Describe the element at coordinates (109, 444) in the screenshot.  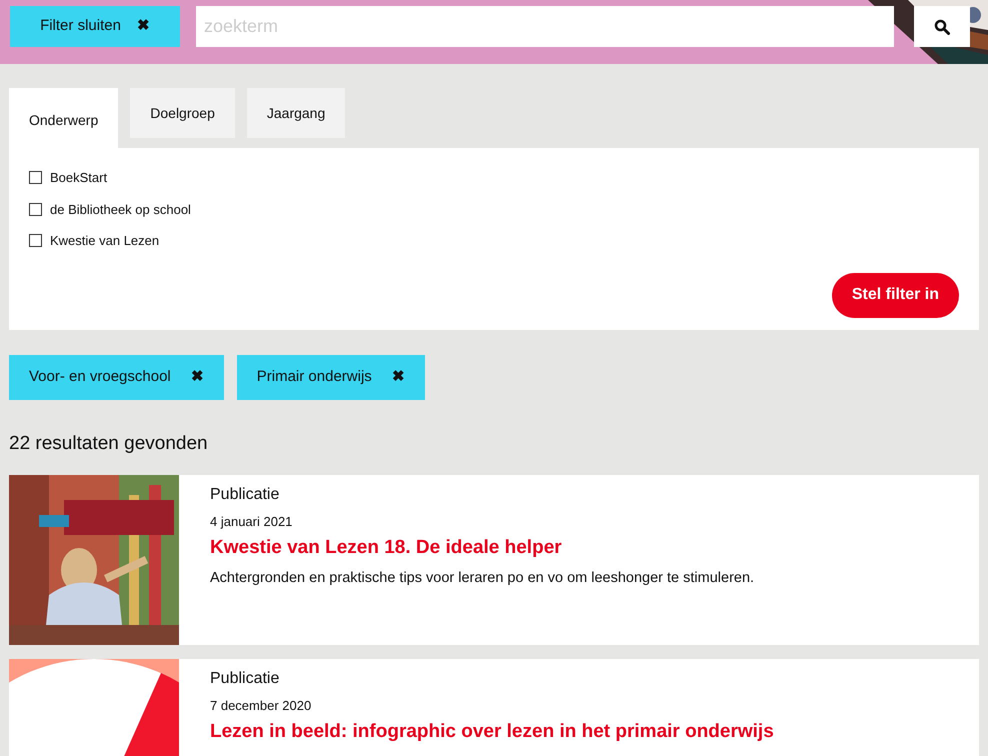
I see `result-count: 22 resultaten gevonden` at that location.